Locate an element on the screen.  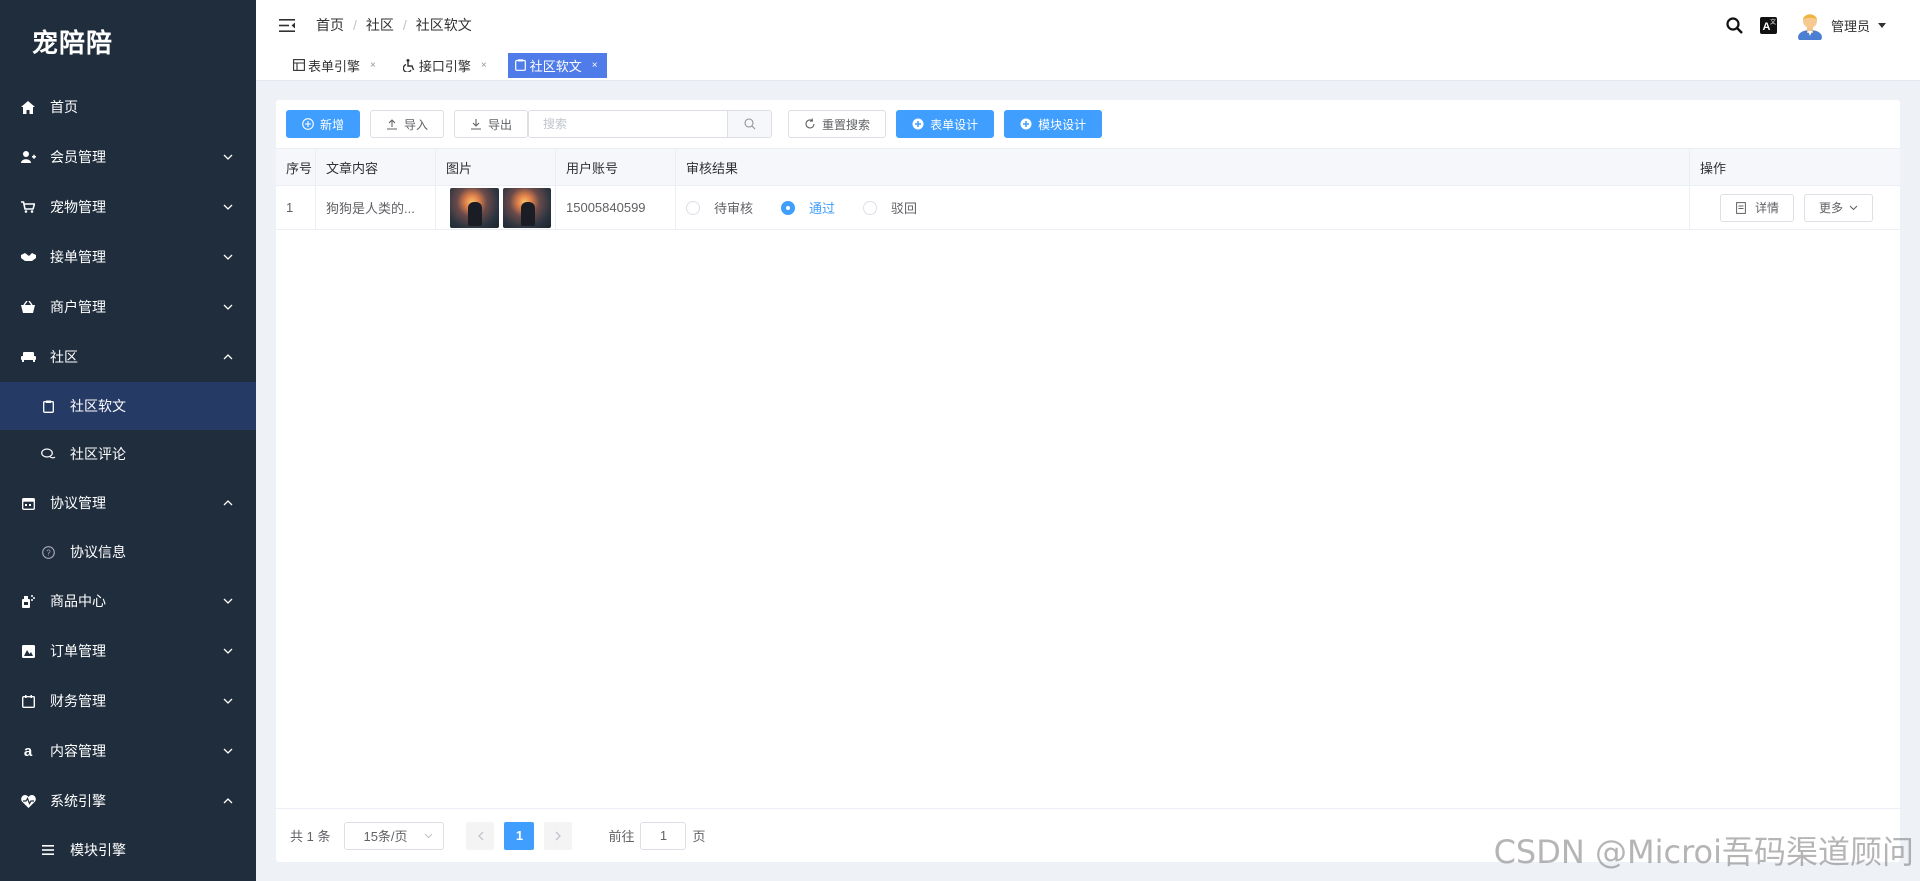
user-name: 管理员 is located at coordinates (1850, 25).